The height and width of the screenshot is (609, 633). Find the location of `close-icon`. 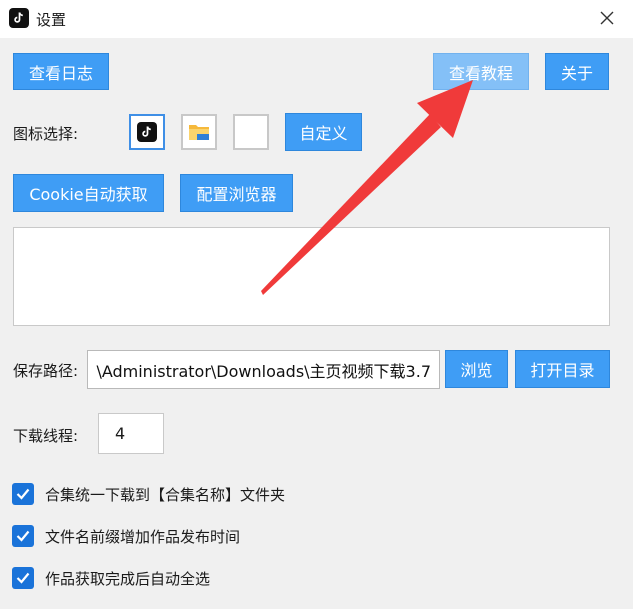

close-icon is located at coordinates (607, 18).